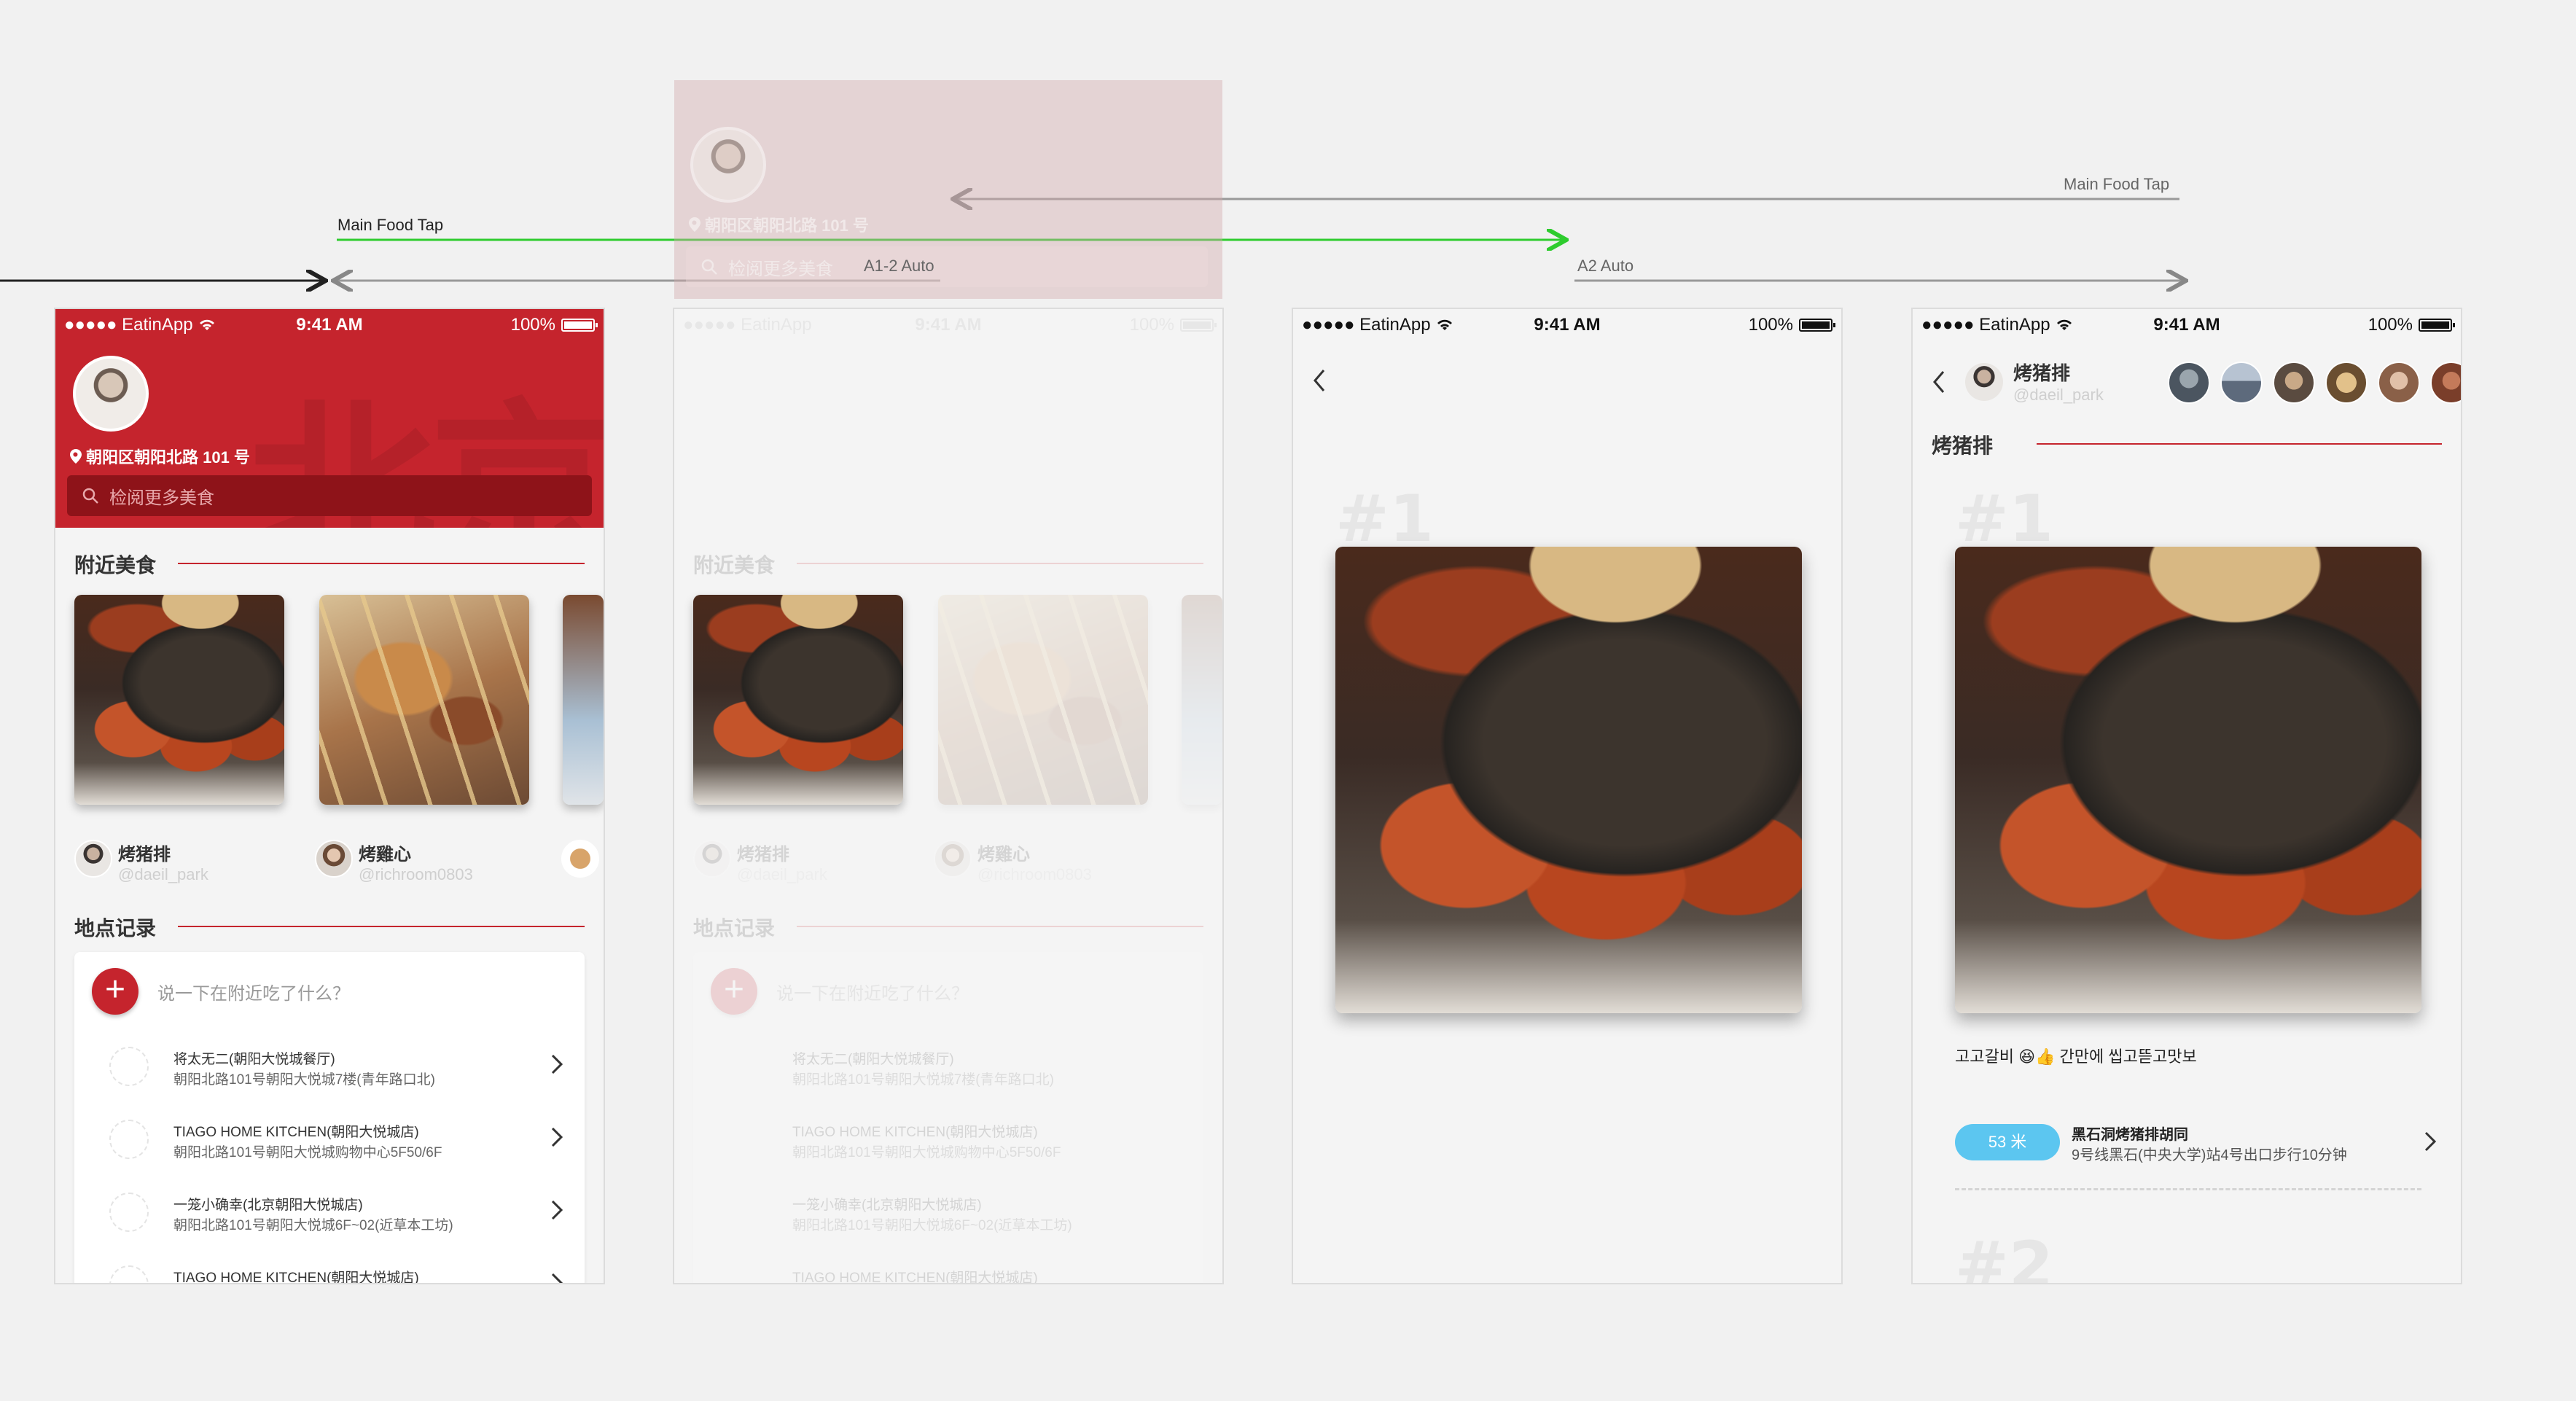 This screenshot has height=1401, width=2576. I want to click on liked-users-strip, so click(2314, 383).